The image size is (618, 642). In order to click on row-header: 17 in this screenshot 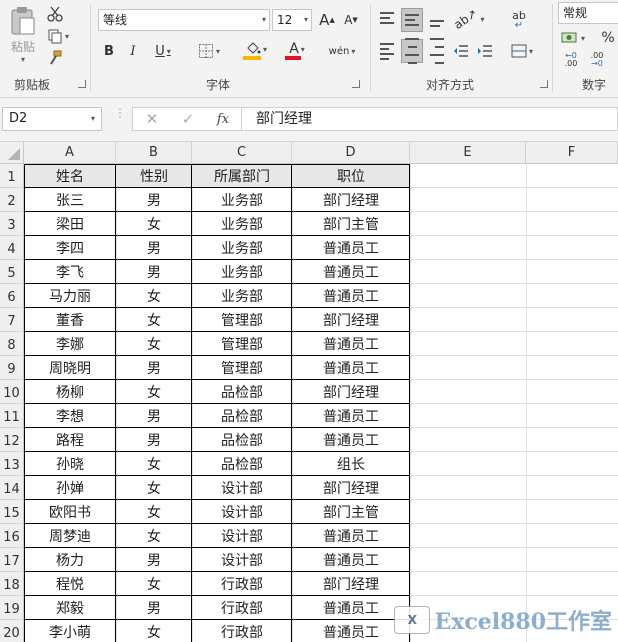, I will do `click(12, 560)`.